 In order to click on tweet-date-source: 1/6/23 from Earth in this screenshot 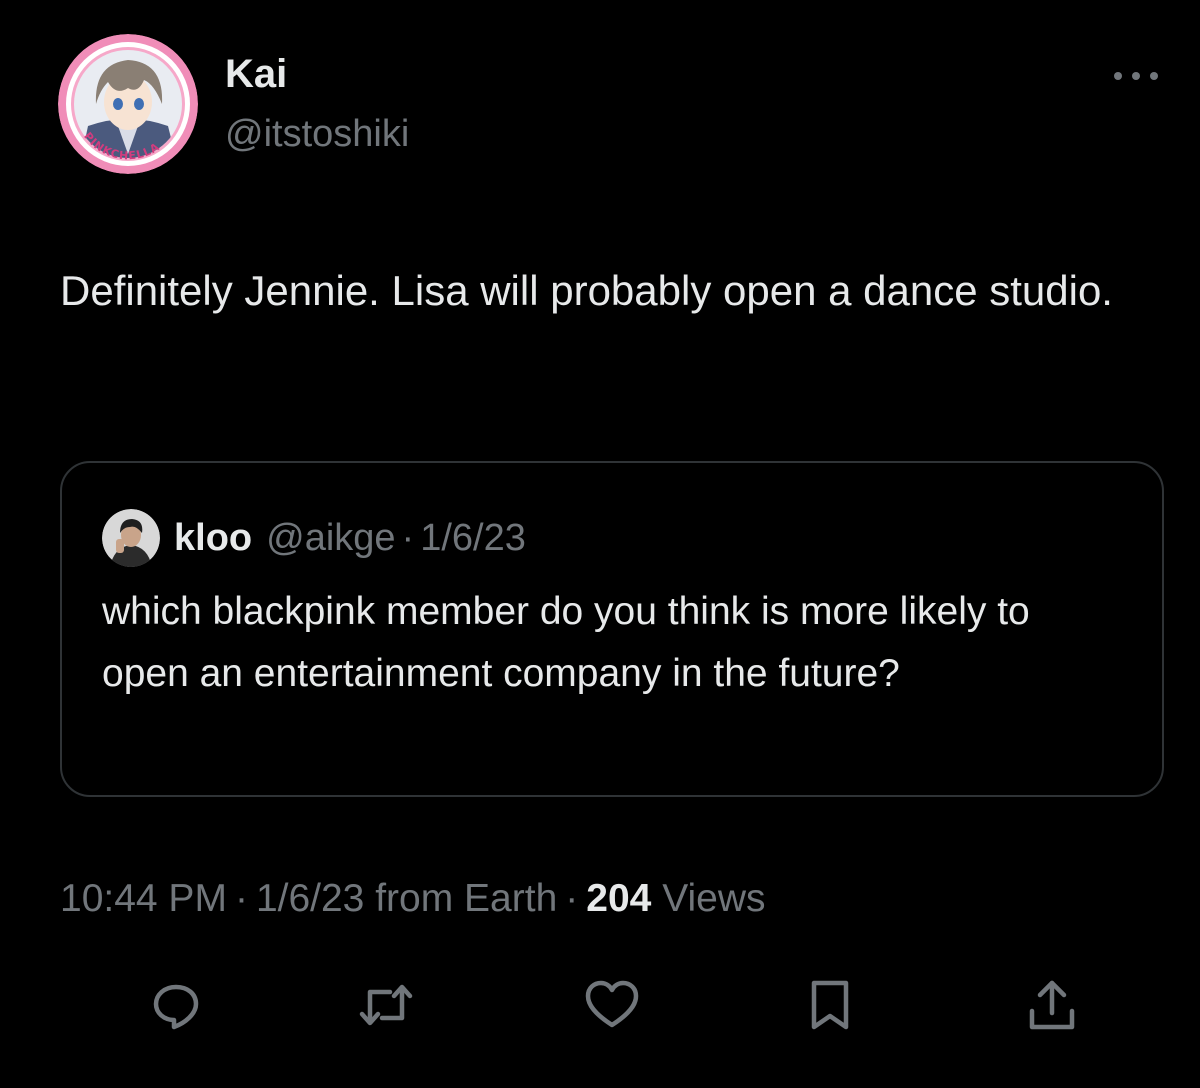, I will do `click(406, 898)`.